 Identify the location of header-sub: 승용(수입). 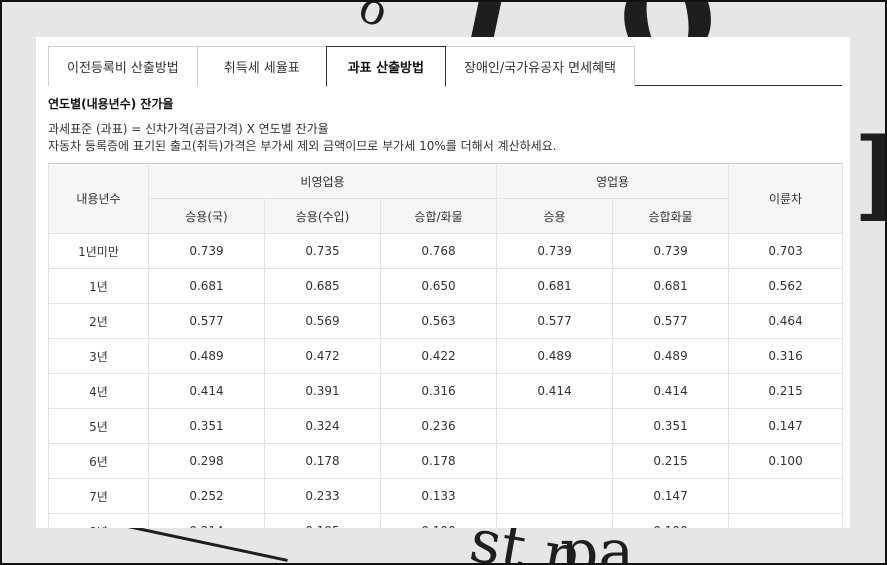
(322, 216).